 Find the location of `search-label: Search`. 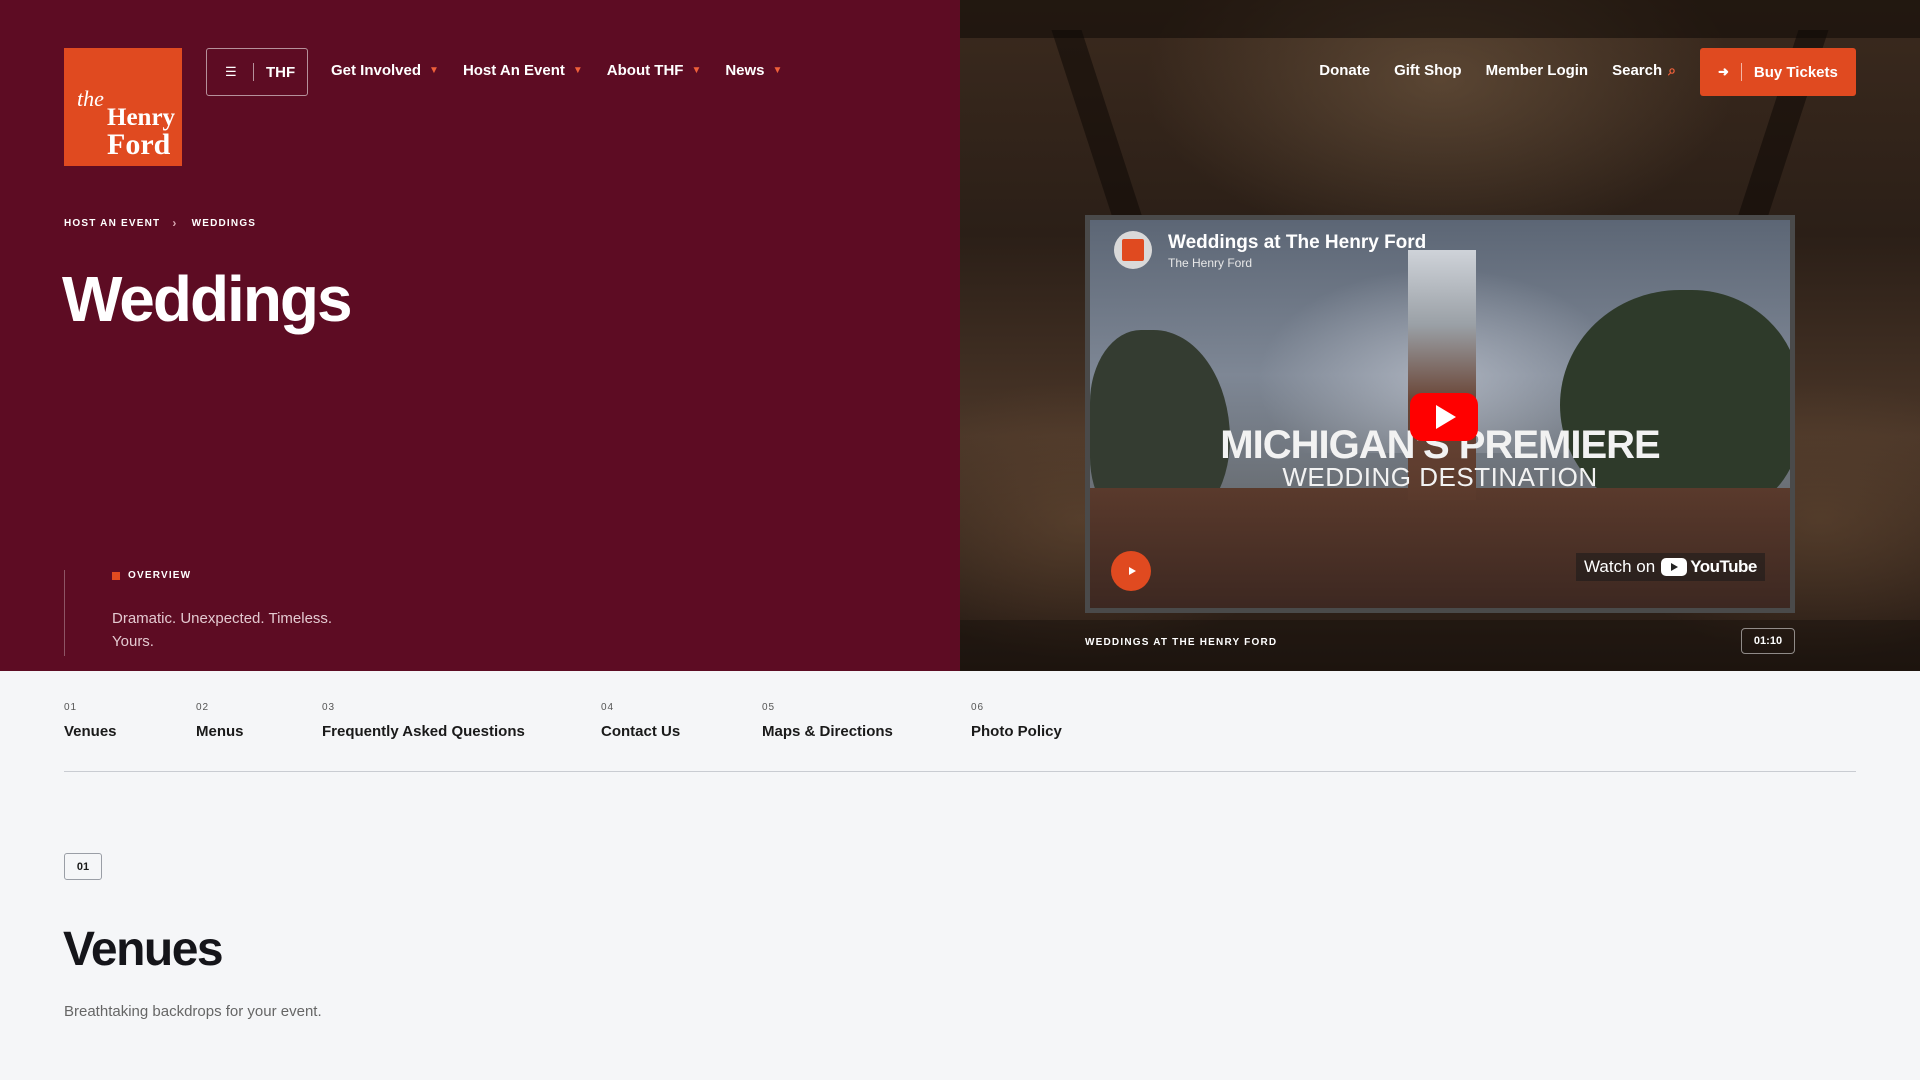

search-label: Search is located at coordinates (1637, 70).